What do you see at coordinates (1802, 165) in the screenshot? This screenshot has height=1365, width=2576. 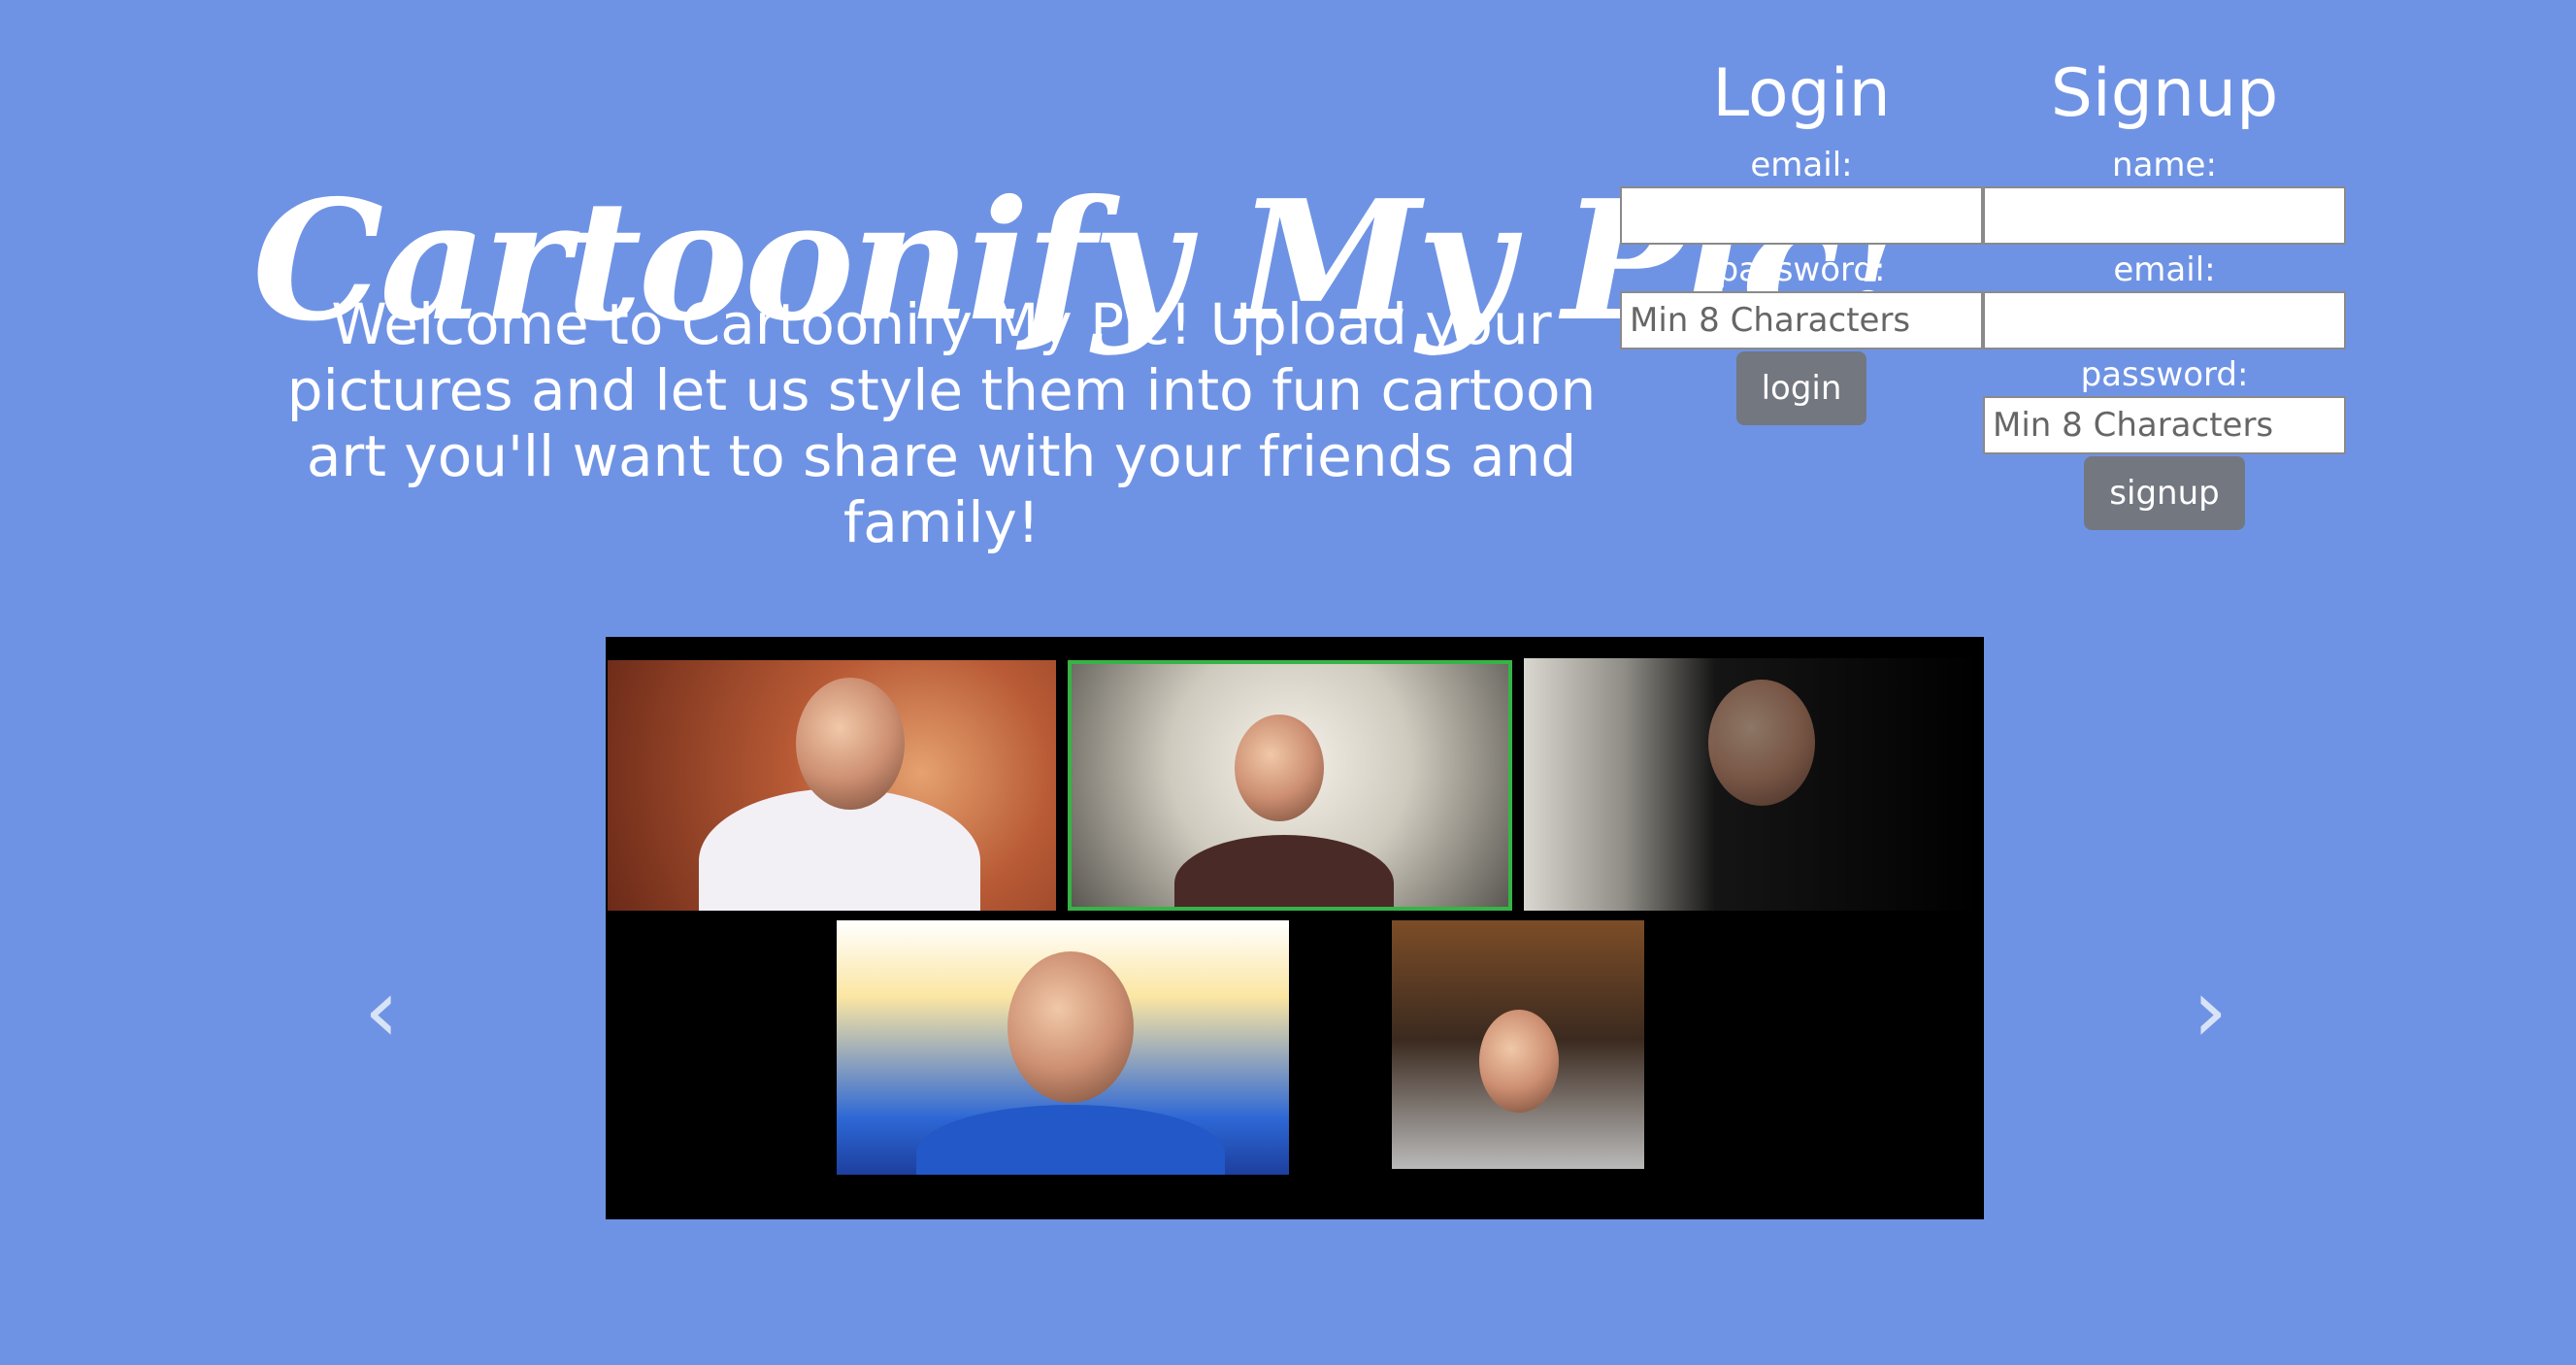 I see `login-email-label: email:` at bounding box center [1802, 165].